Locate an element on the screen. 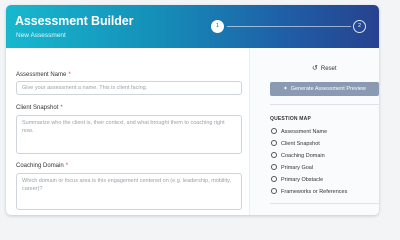 Image resolution: width=400 pixels, height=240 pixels. assessment-name-label: Assessment Name * is located at coordinates (43, 75).